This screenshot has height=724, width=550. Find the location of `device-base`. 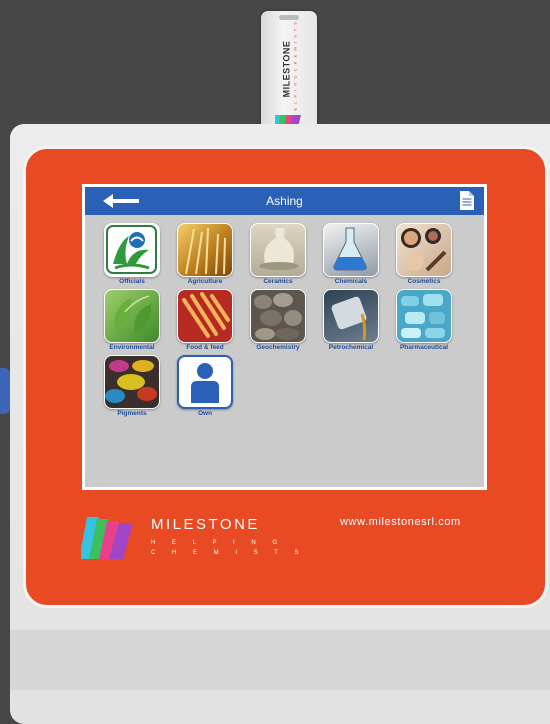

device-base is located at coordinates (280, 660).